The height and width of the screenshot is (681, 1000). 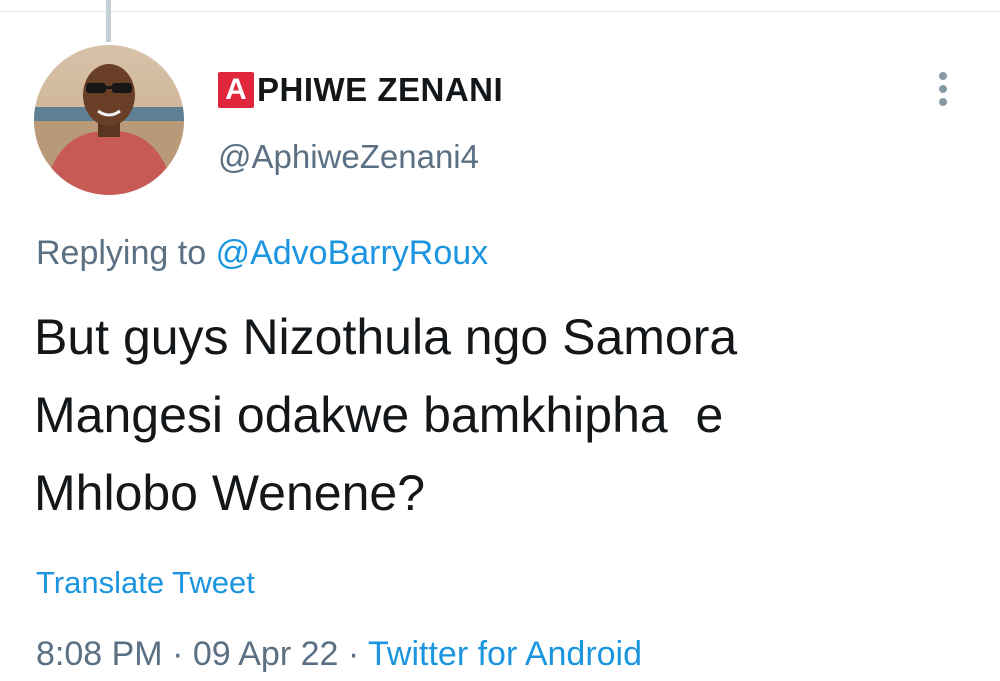 What do you see at coordinates (108, 21) in the screenshot?
I see `thread-connector-line` at bounding box center [108, 21].